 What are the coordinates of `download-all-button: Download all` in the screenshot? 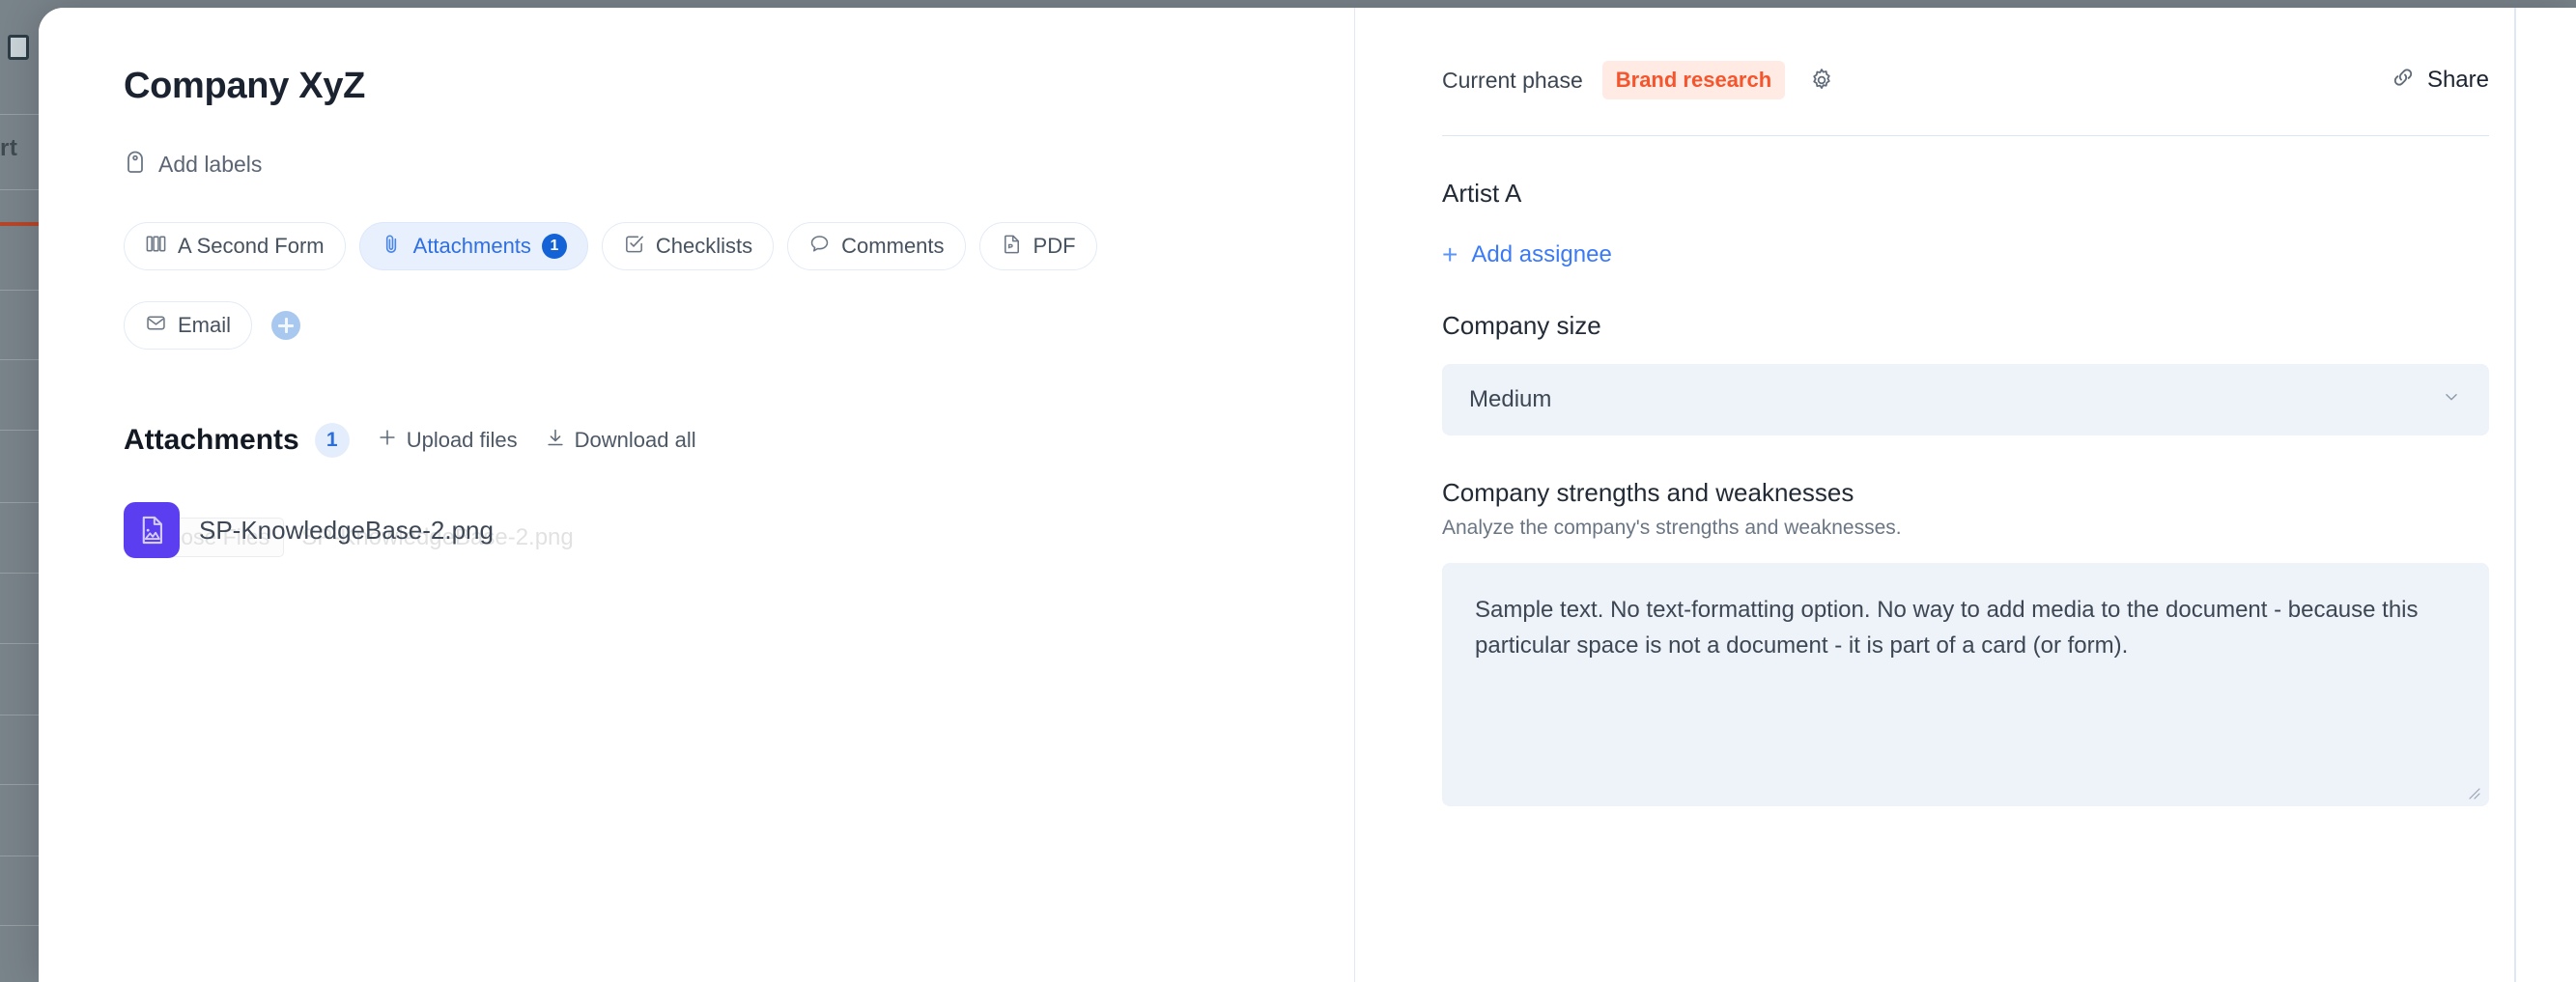 It's located at (620, 440).